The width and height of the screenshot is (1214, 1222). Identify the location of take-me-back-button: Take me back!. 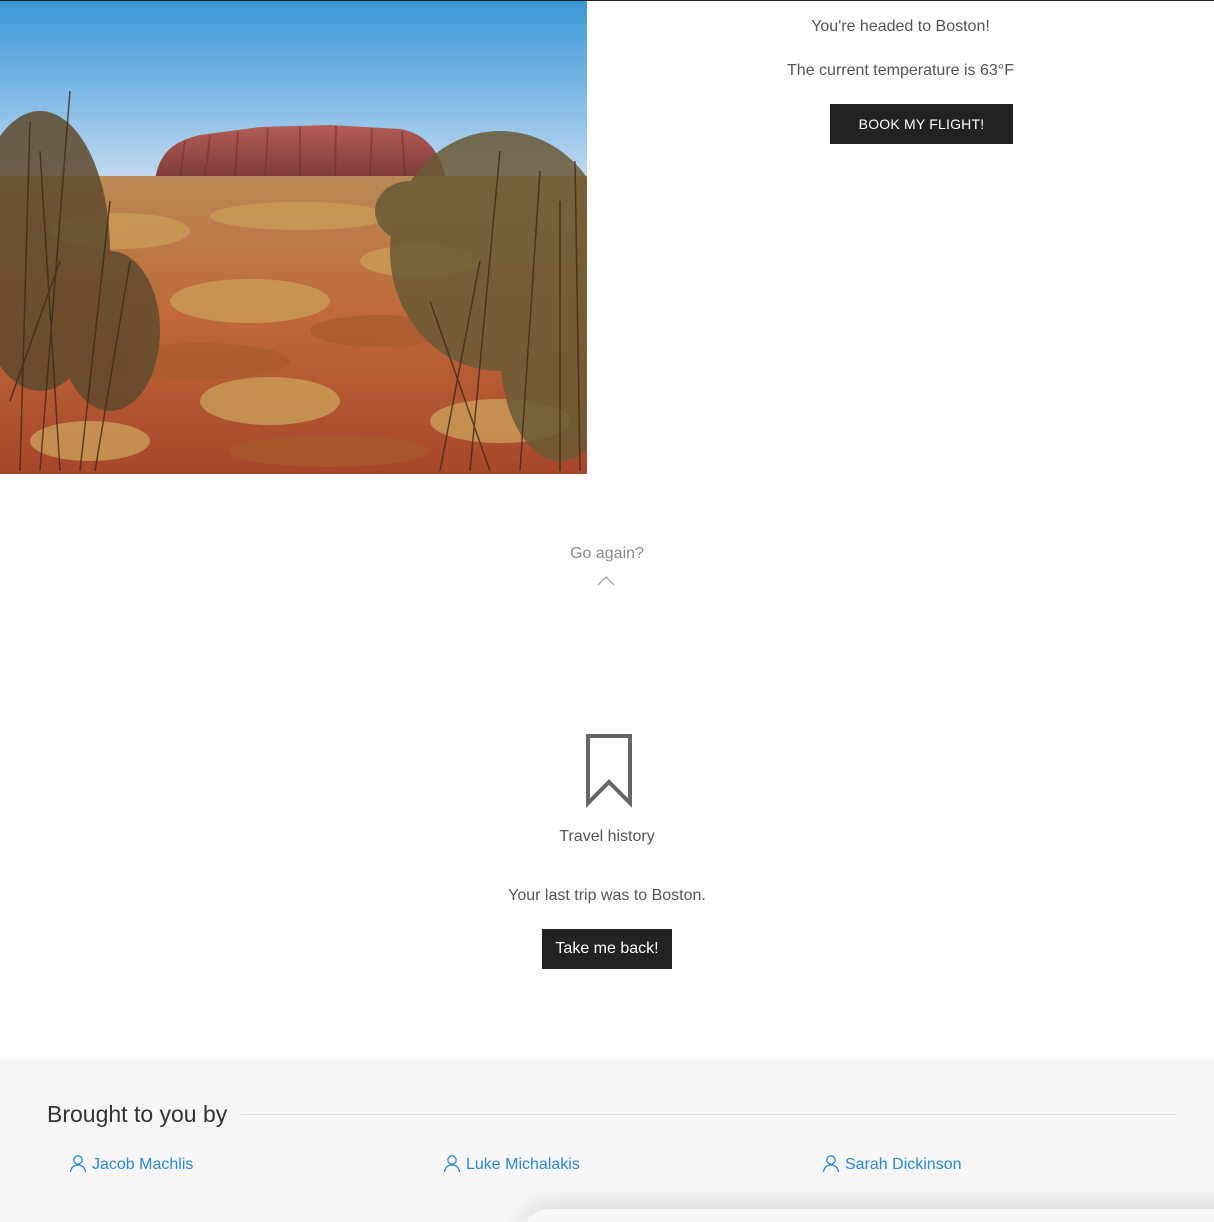
(607, 949).